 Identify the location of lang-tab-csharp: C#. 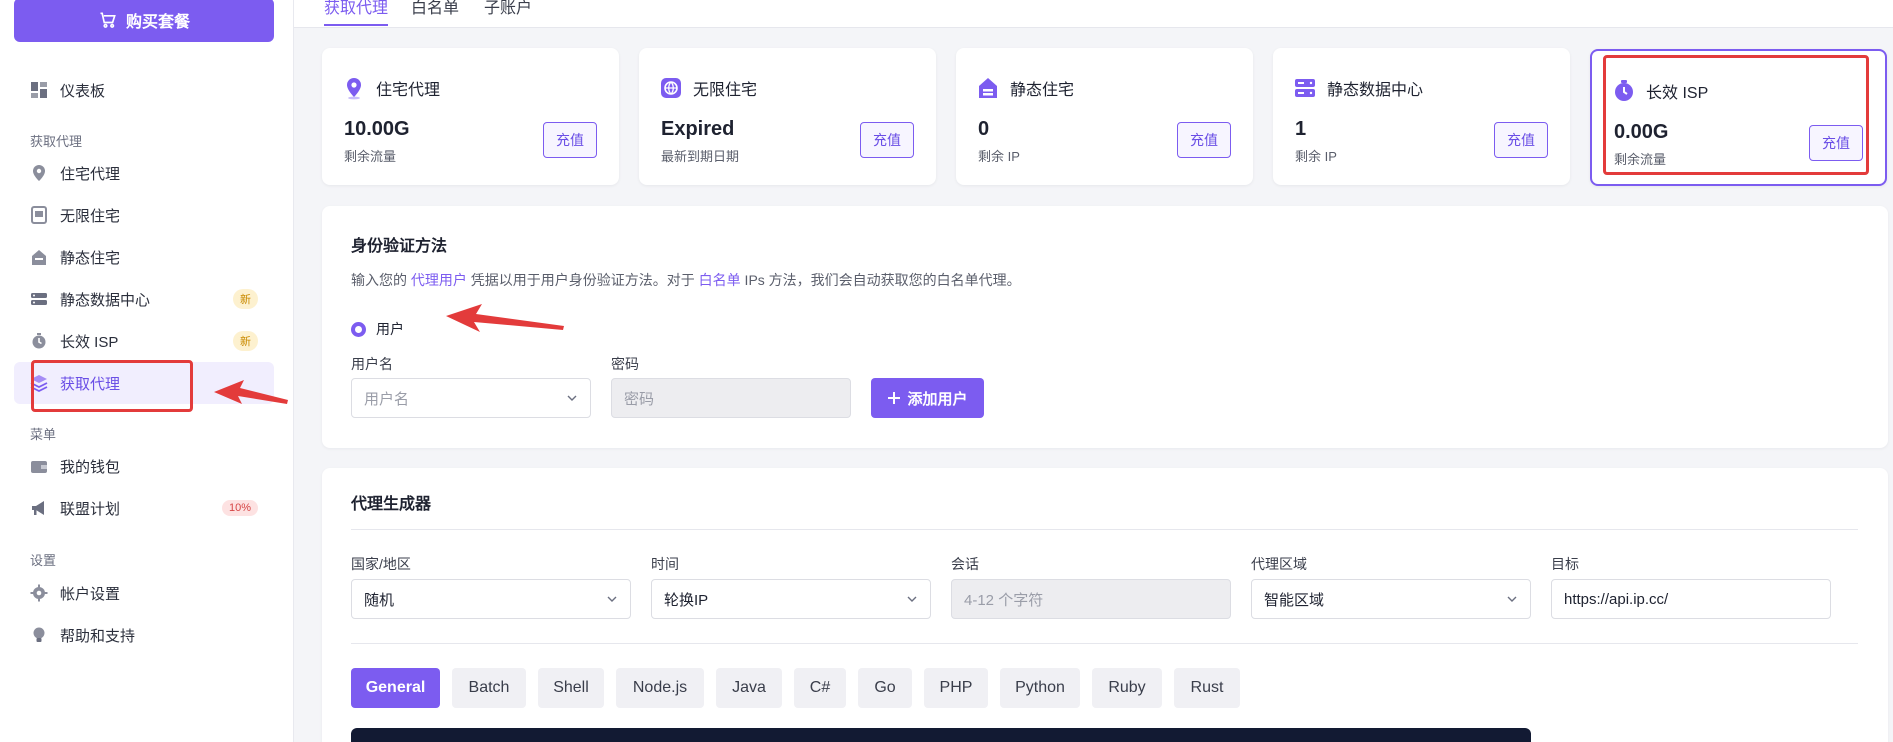
(820, 688).